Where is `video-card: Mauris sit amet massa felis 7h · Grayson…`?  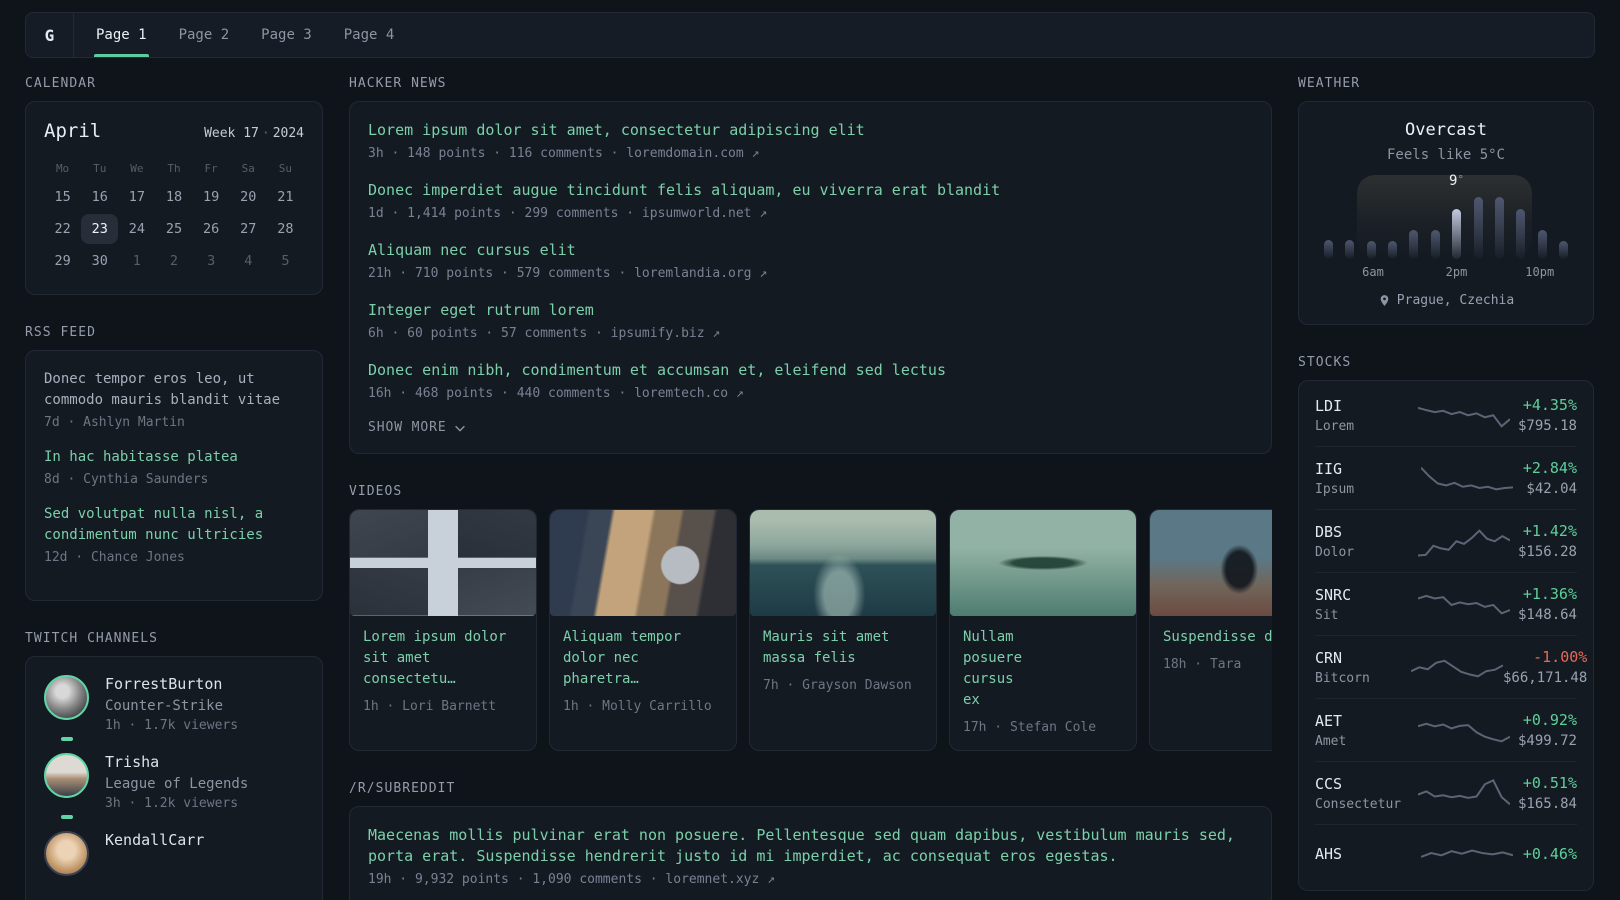 video-card: Mauris sit amet massa felis 7h · Grayson… is located at coordinates (843, 630).